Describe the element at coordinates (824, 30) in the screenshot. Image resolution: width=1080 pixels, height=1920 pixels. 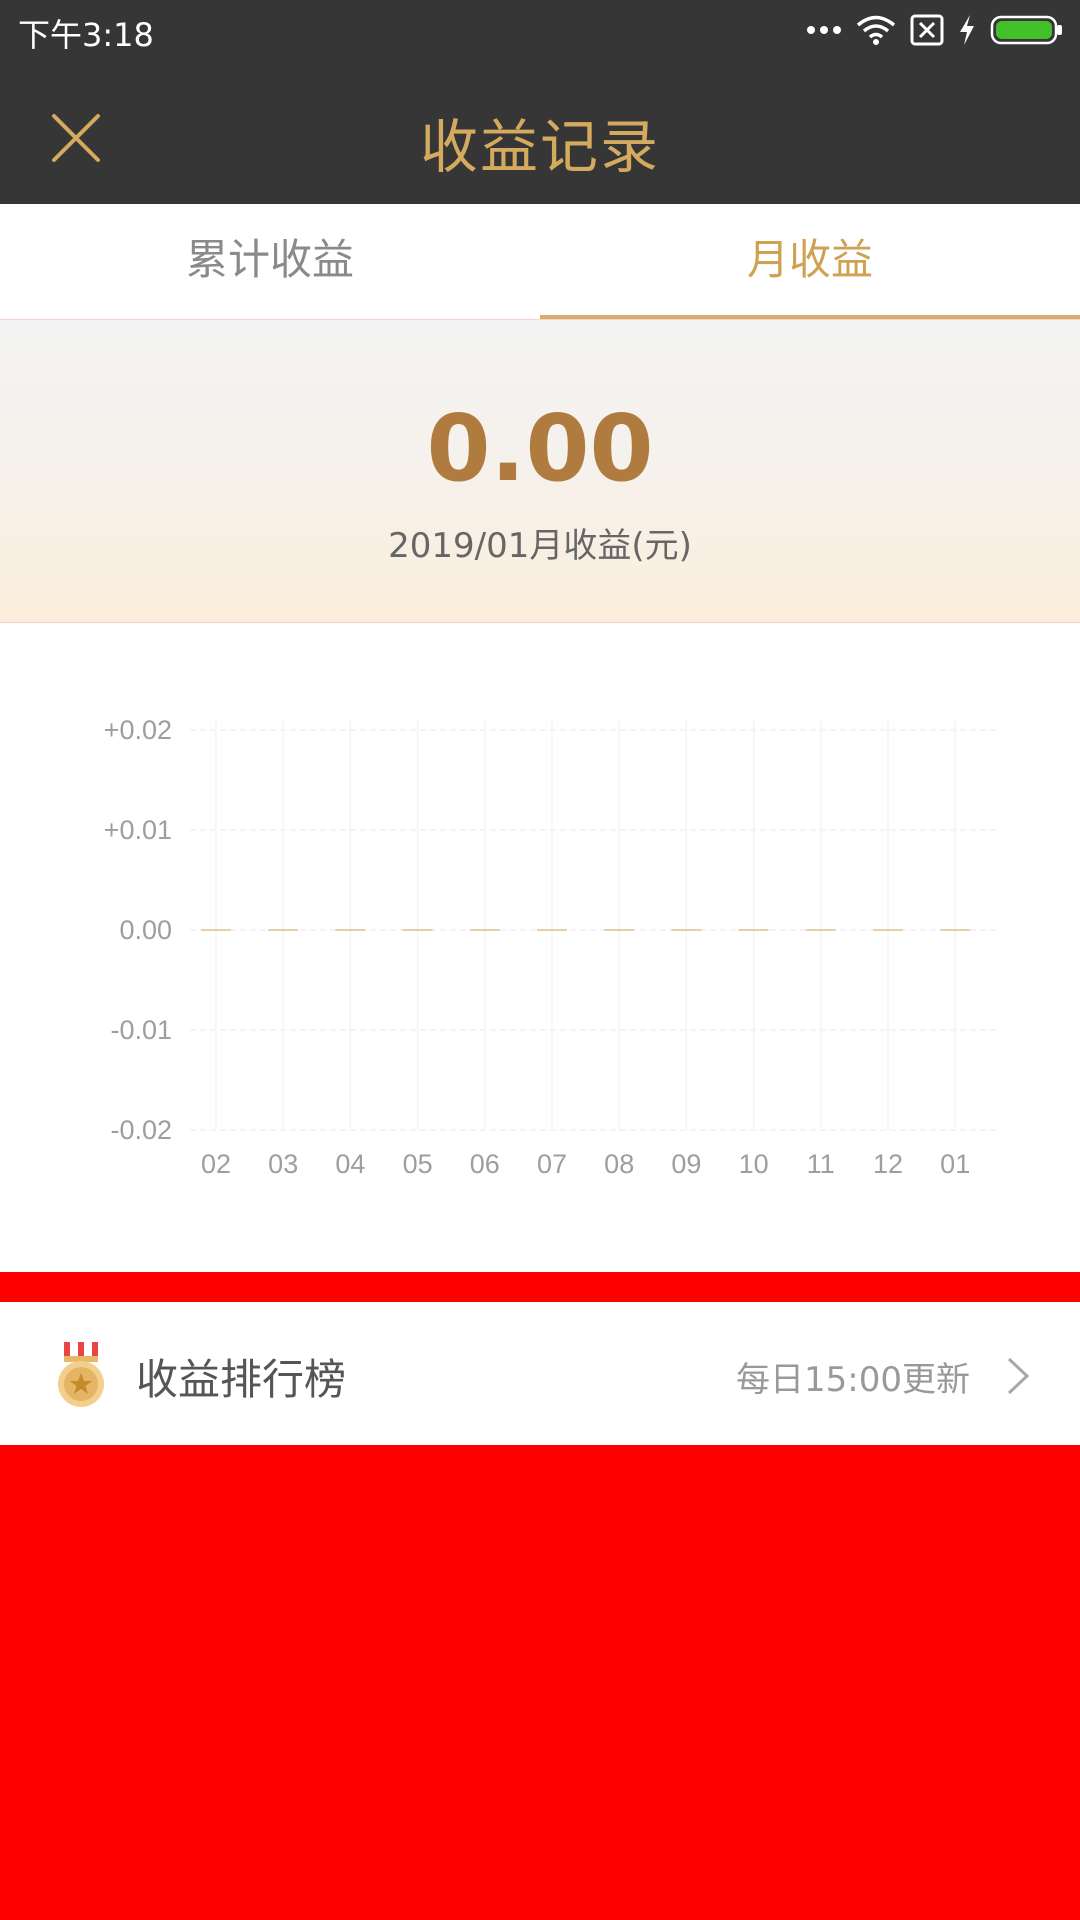
I see `more-dots-icon` at that location.